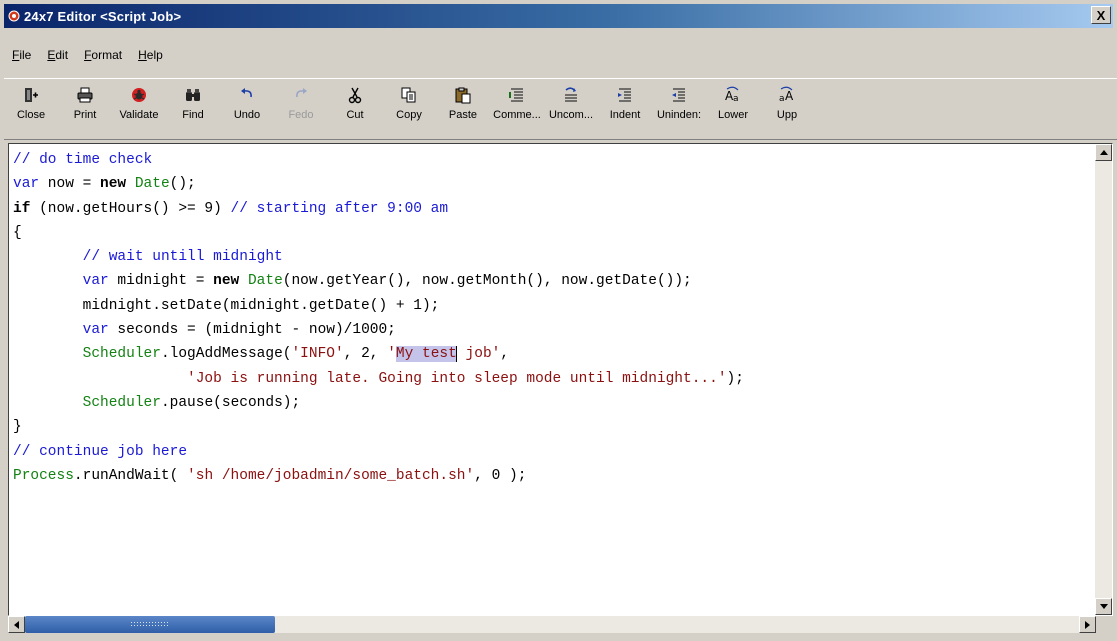  What do you see at coordinates (317, 354) in the screenshot?
I see `code-token: 'INFO'` at bounding box center [317, 354].